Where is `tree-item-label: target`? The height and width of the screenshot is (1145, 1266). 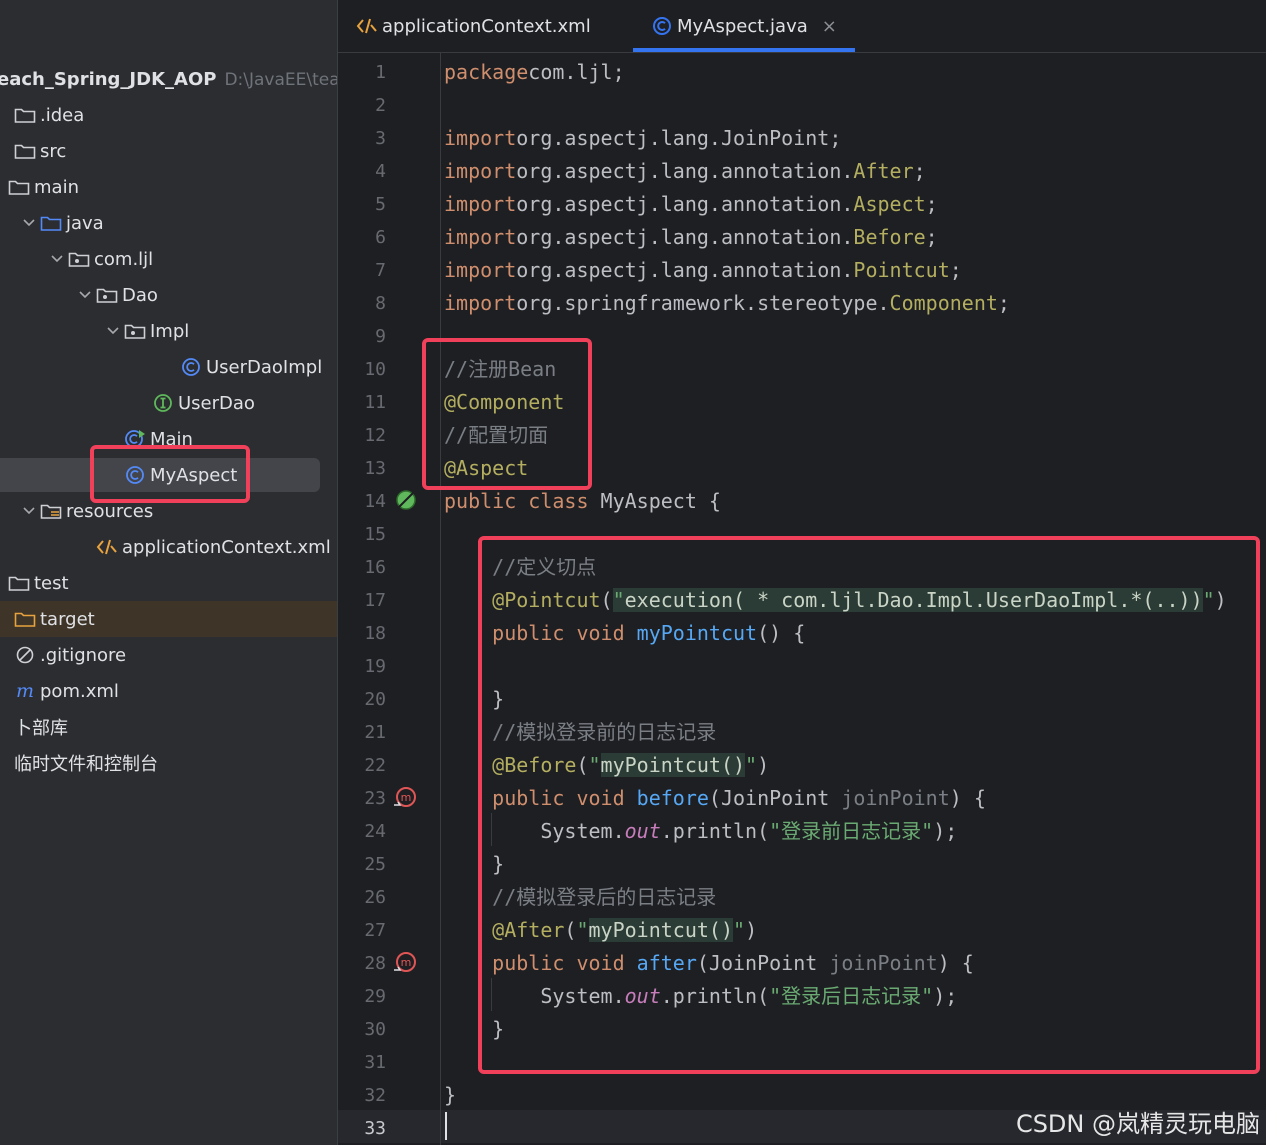
tree-item-label: target is located at coordinates (67, 619).